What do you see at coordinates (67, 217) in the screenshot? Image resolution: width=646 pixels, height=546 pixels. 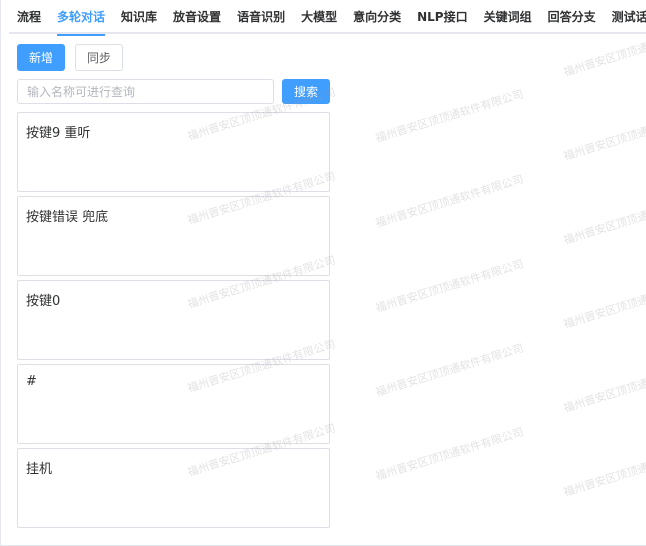 I see `dialog-card-title: 按键错误 兜底` at bounding box center [67, 217].